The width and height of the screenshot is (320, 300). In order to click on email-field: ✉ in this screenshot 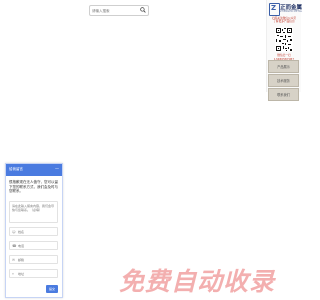, I will do `click(33, 259)`.